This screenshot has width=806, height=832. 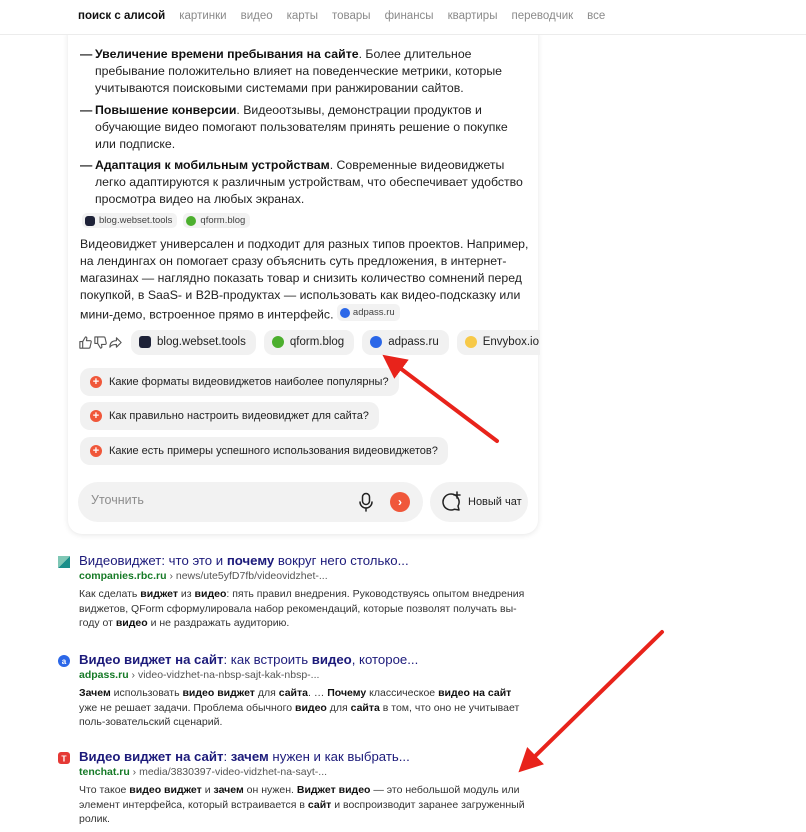 I want to click on tab-realty: квартиры, so click(x=473, y=16).